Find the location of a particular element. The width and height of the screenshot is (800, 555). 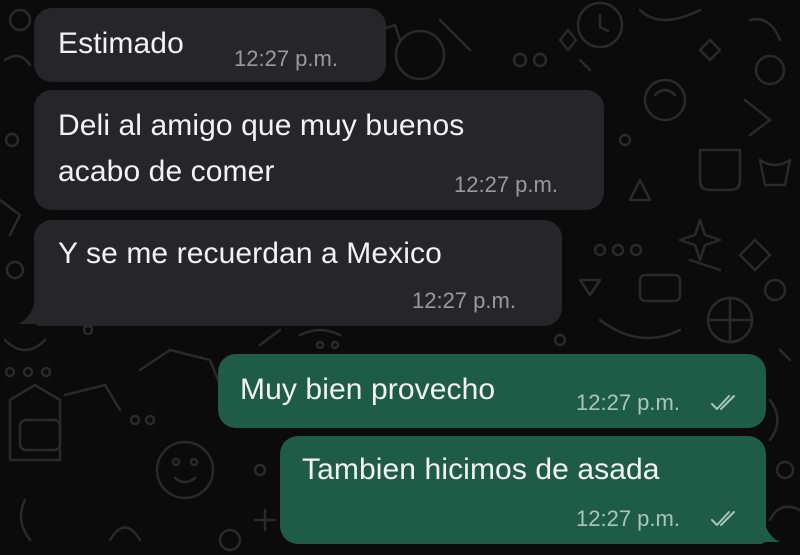

message-text: Y se me recuerdan a Mexico is located at coordinates (250, 253).